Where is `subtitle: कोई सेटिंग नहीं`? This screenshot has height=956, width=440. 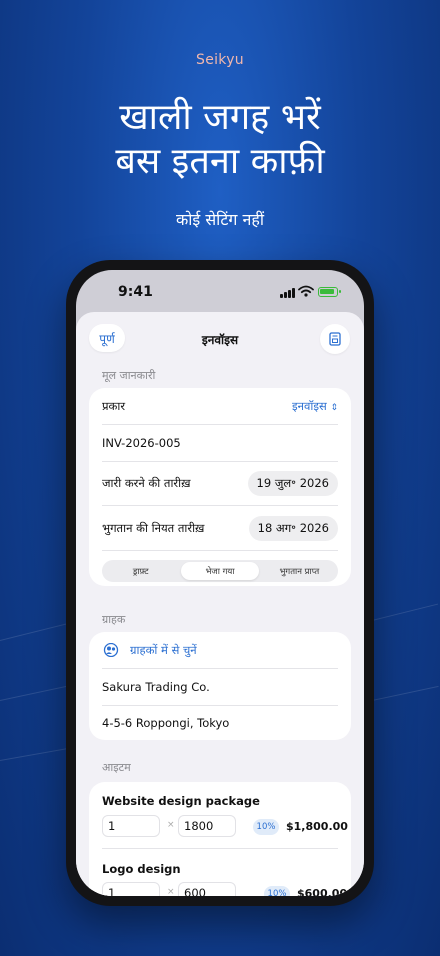 subtitle: कोई सेटिंग नहीं is located at coordinates (219, 219).